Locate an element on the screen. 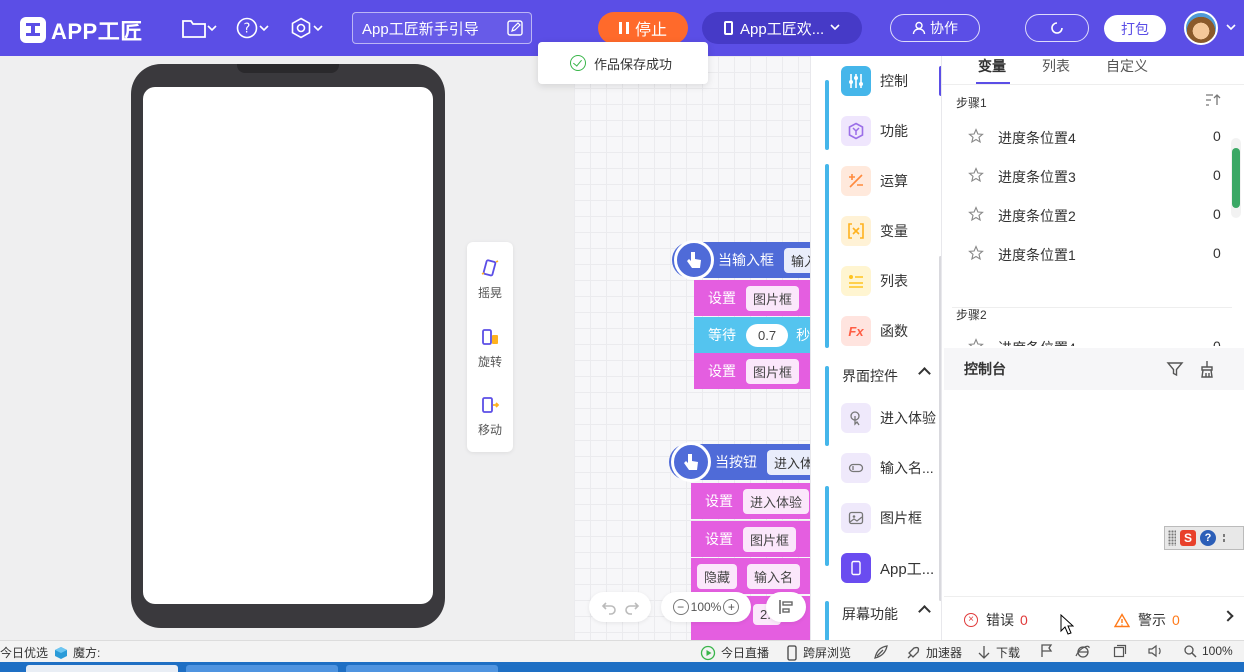 This screenshot has width=1244, height=672. status-item: 跨屏浏览 is located at coordinates (818, 652).